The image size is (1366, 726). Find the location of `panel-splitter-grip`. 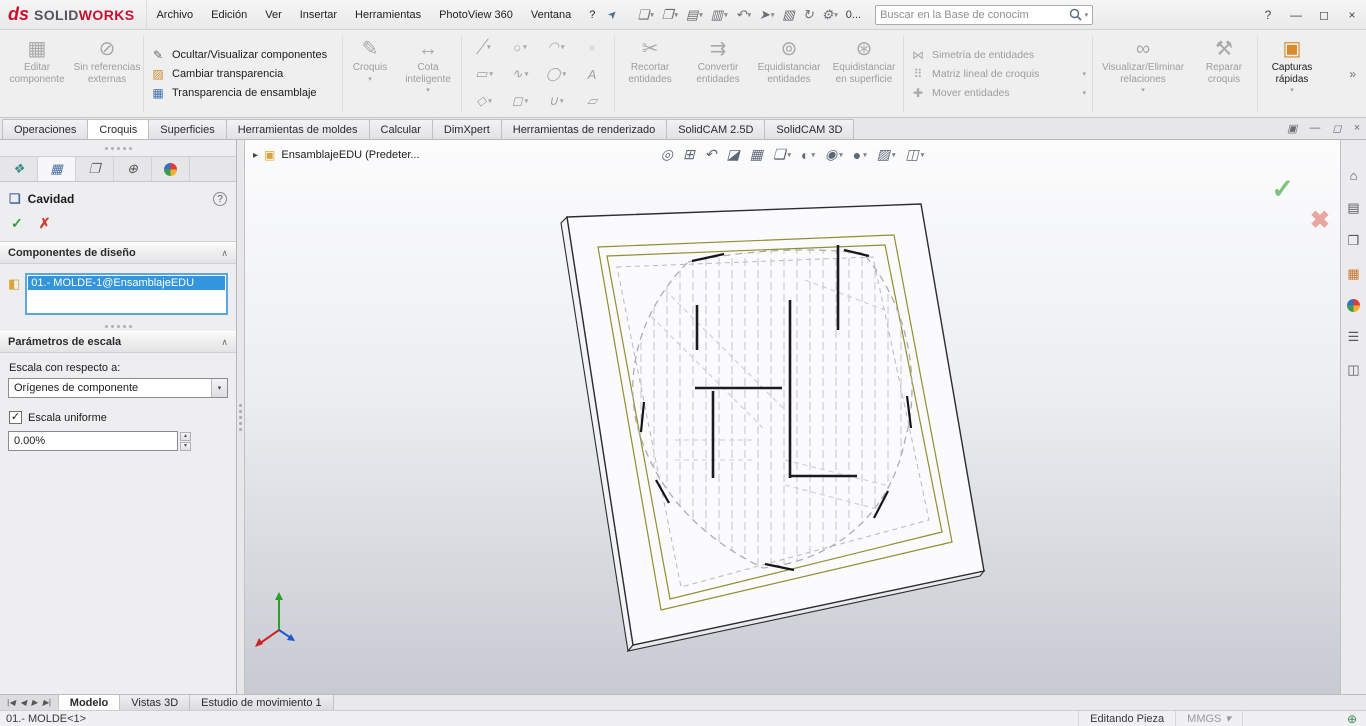

panel-splitter-grip is located at coordinates (118, 148).